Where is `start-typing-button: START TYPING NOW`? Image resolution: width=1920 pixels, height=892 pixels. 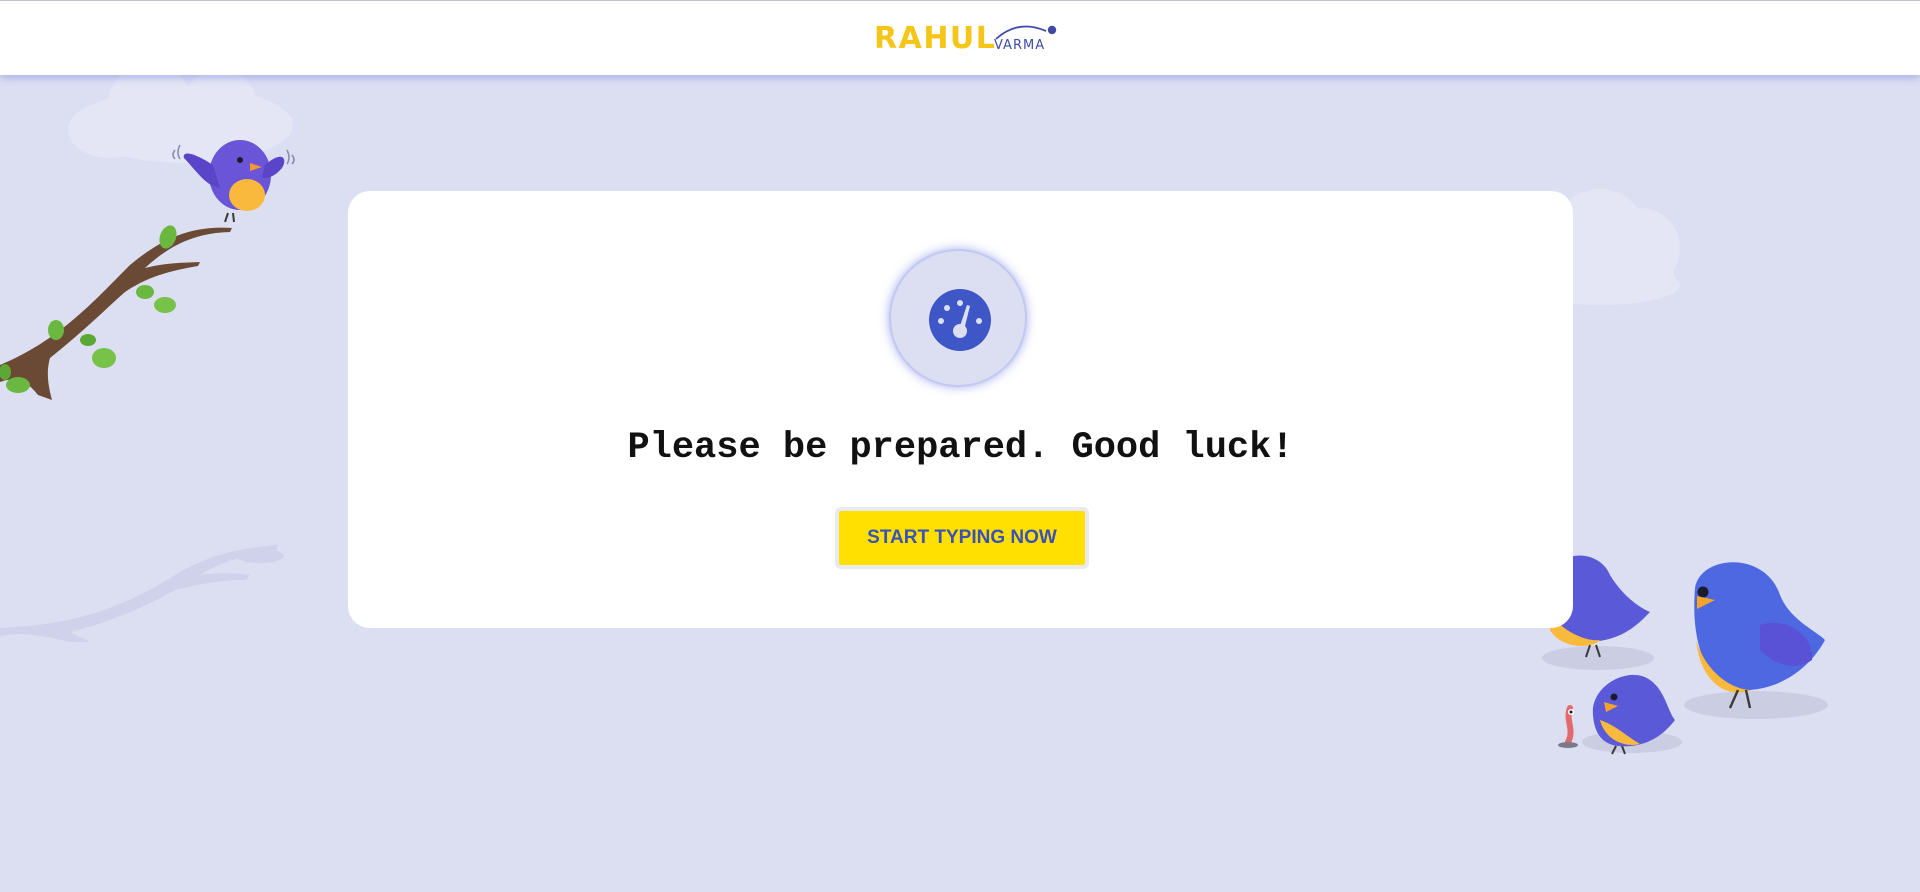
start-typing-button: START TYPING NOW is located at coordinates (962, 538).